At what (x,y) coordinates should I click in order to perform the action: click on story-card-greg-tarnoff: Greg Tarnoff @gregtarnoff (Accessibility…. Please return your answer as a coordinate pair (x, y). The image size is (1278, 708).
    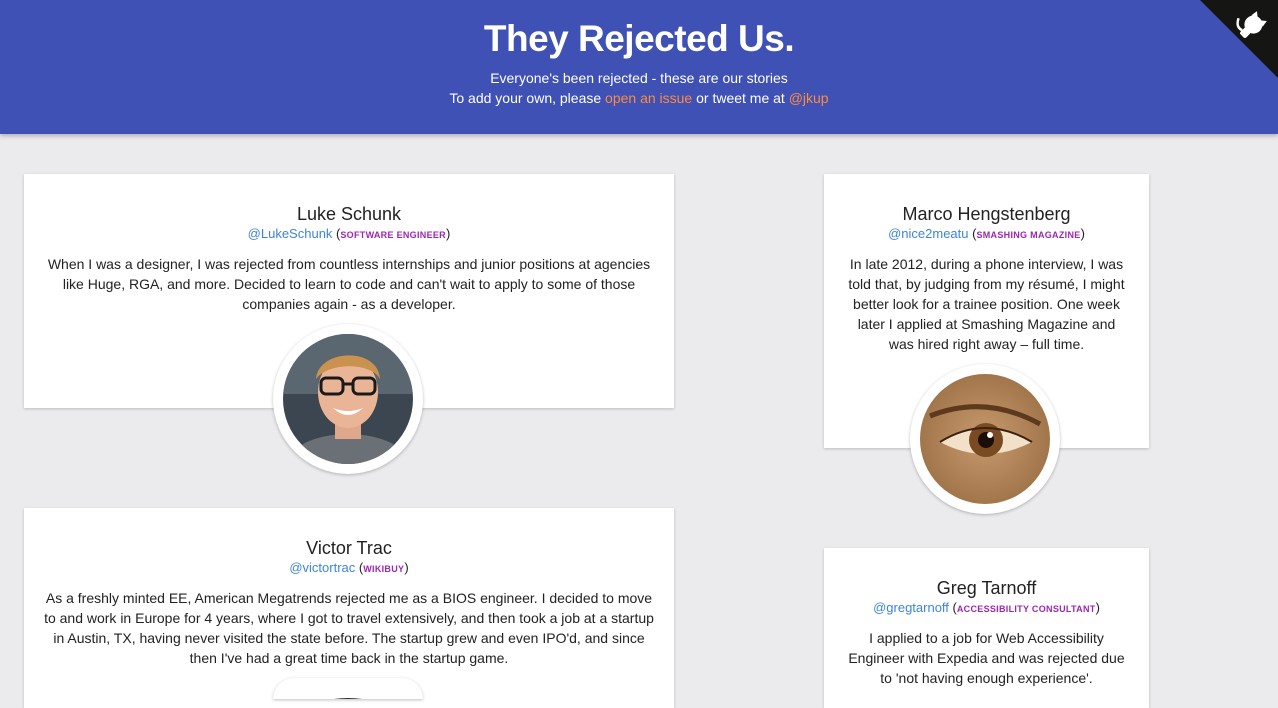
    Looking at the image, I should click on (986, 628).